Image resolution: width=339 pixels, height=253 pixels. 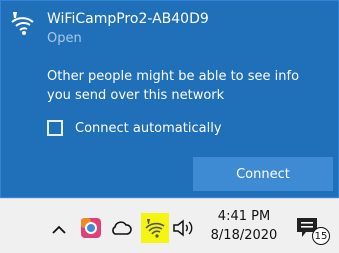 I want to click on taskbar-clock: 4:41 PM 8/18/2020, so click(x=244, y=226).